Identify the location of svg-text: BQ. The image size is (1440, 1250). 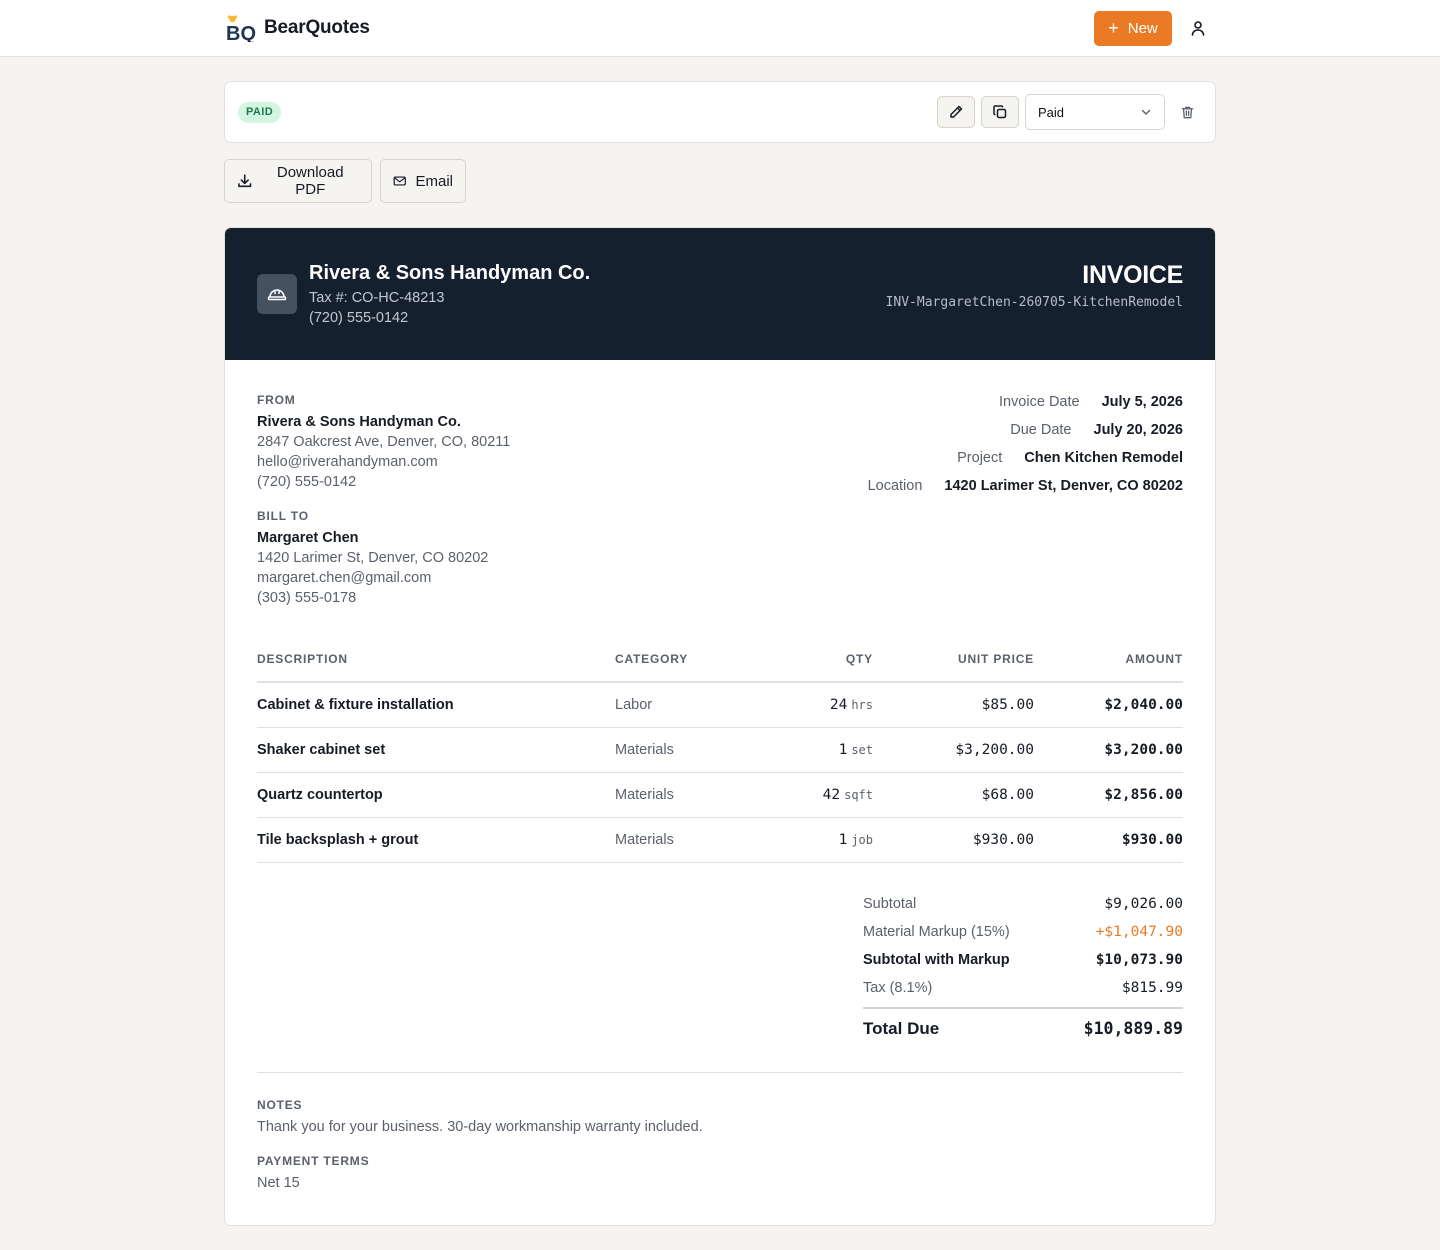
(241, 32).